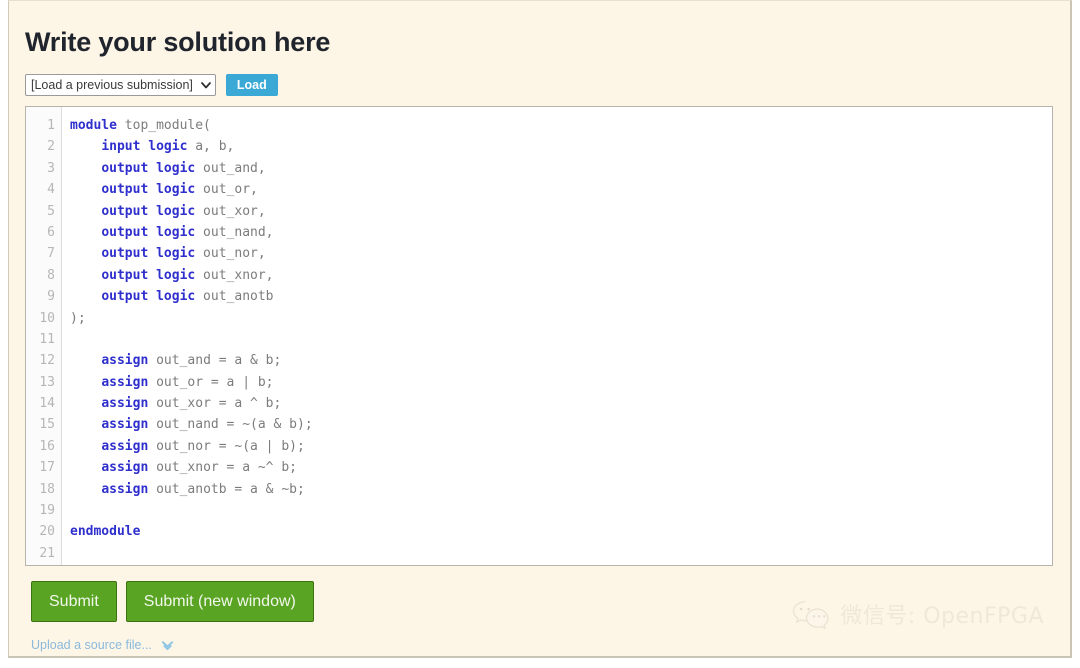 The width and height of the screenshot is (1080, 668). I want to click on code-text: out_xor = a ^ b;, so click(215, 404).